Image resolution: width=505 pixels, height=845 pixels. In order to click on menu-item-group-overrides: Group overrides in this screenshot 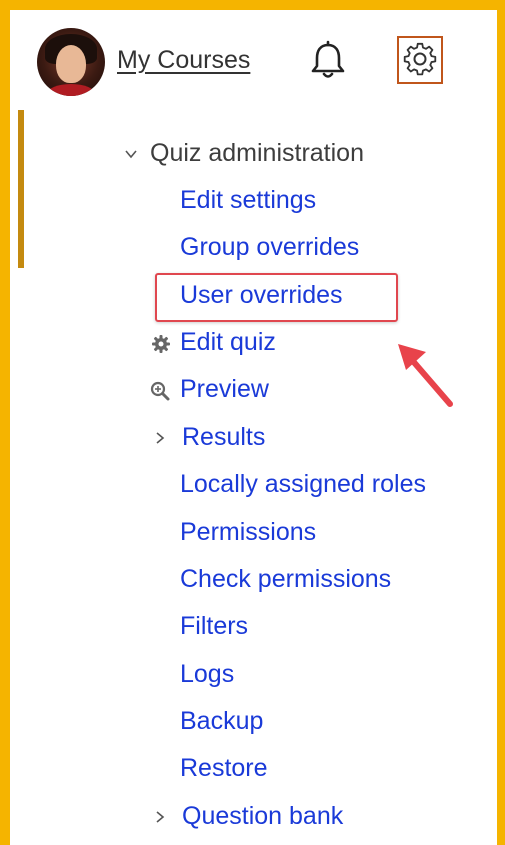, I will do `click(269, 247)`.